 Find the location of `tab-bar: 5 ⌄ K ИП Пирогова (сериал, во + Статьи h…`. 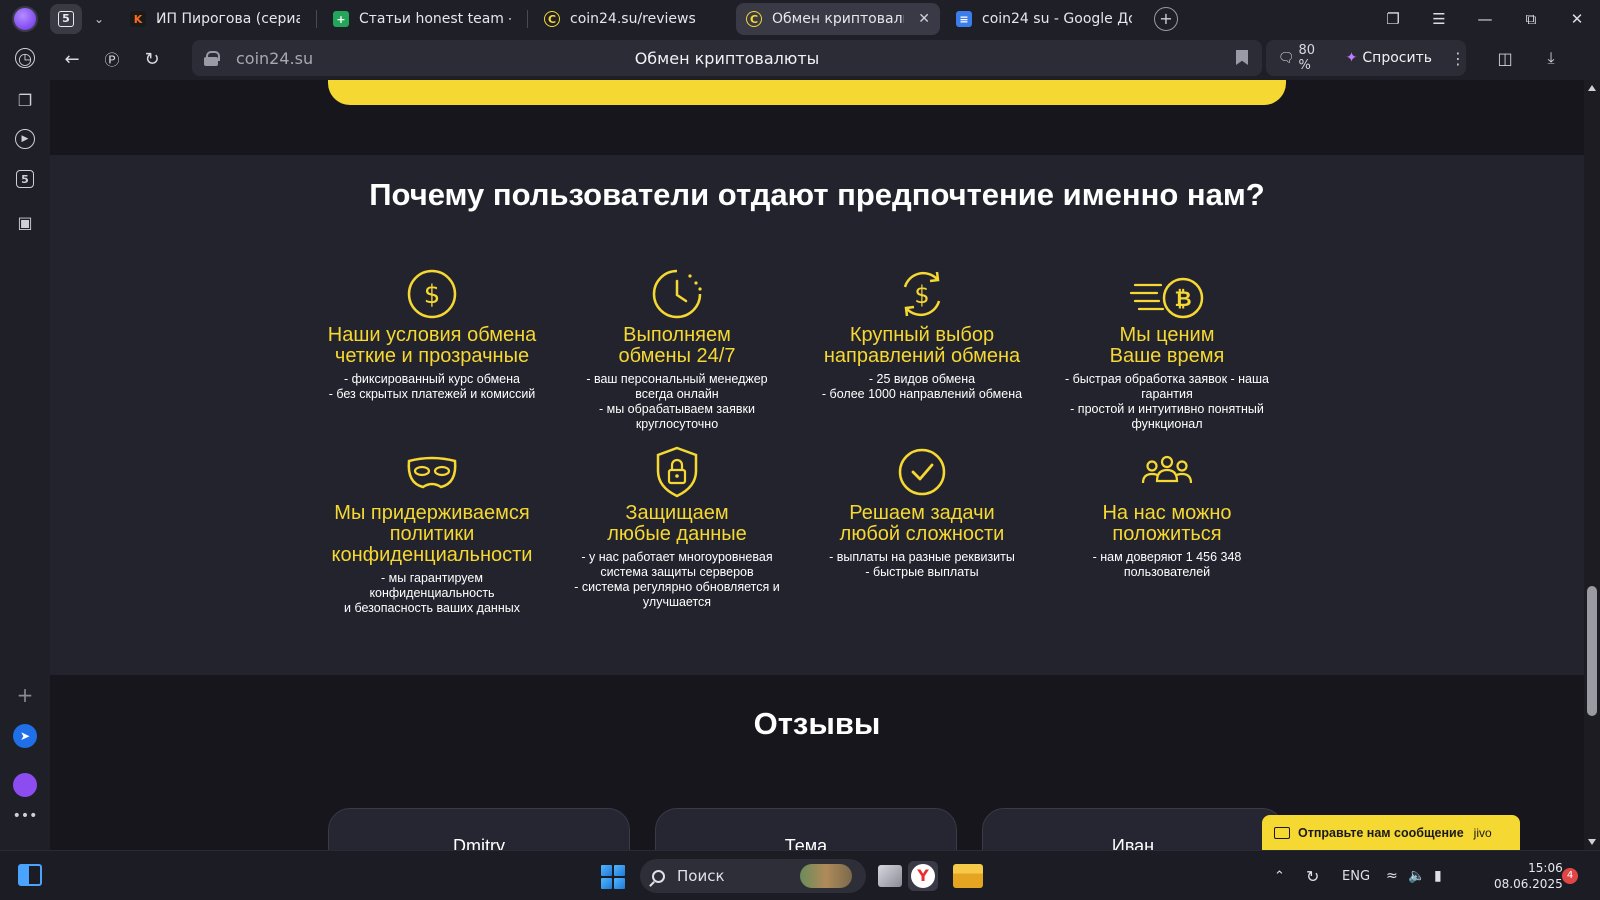

tab-bar: 5 ⌄ K ИП Пирогова (сериал, во + Статьи h… is located at coordinates (800, 19).